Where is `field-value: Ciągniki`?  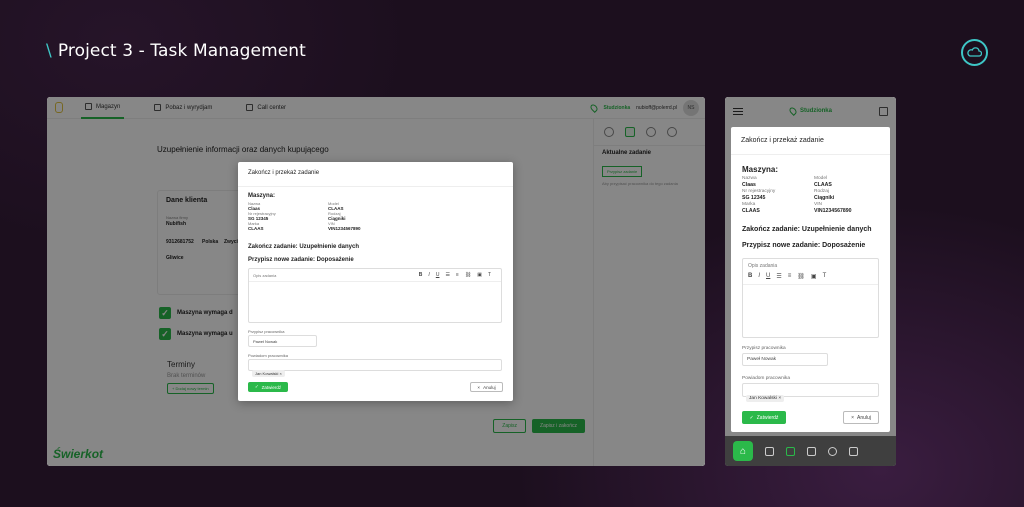
field-value: Ciągniki is located at coordinates (824, 198).